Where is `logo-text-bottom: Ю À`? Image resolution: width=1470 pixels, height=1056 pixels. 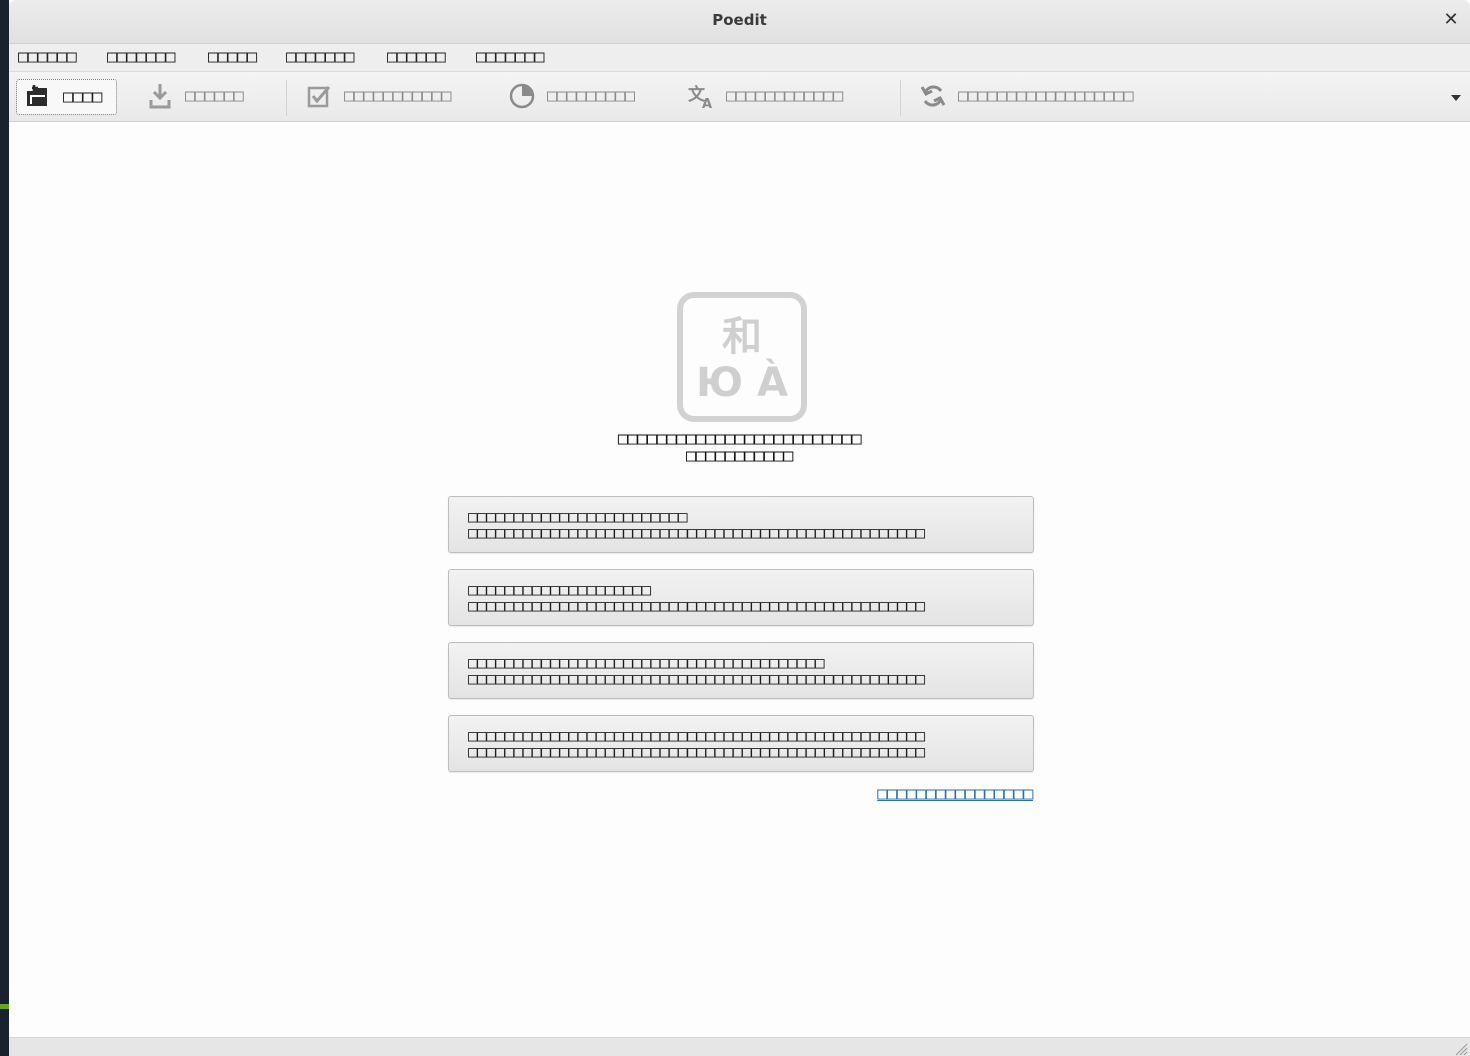 logo-text-bottom: Ю À is located at coordinates (742, 382).